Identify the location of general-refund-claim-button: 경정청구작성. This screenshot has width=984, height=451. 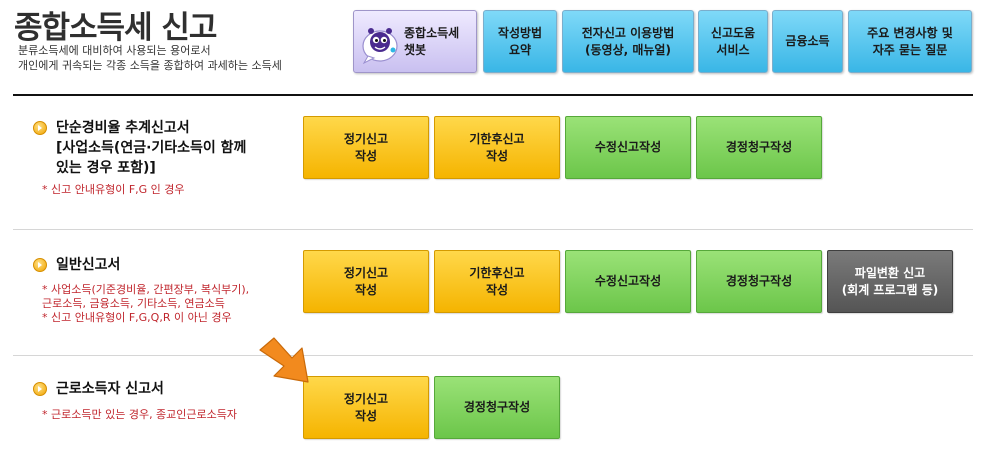
(759, 281).